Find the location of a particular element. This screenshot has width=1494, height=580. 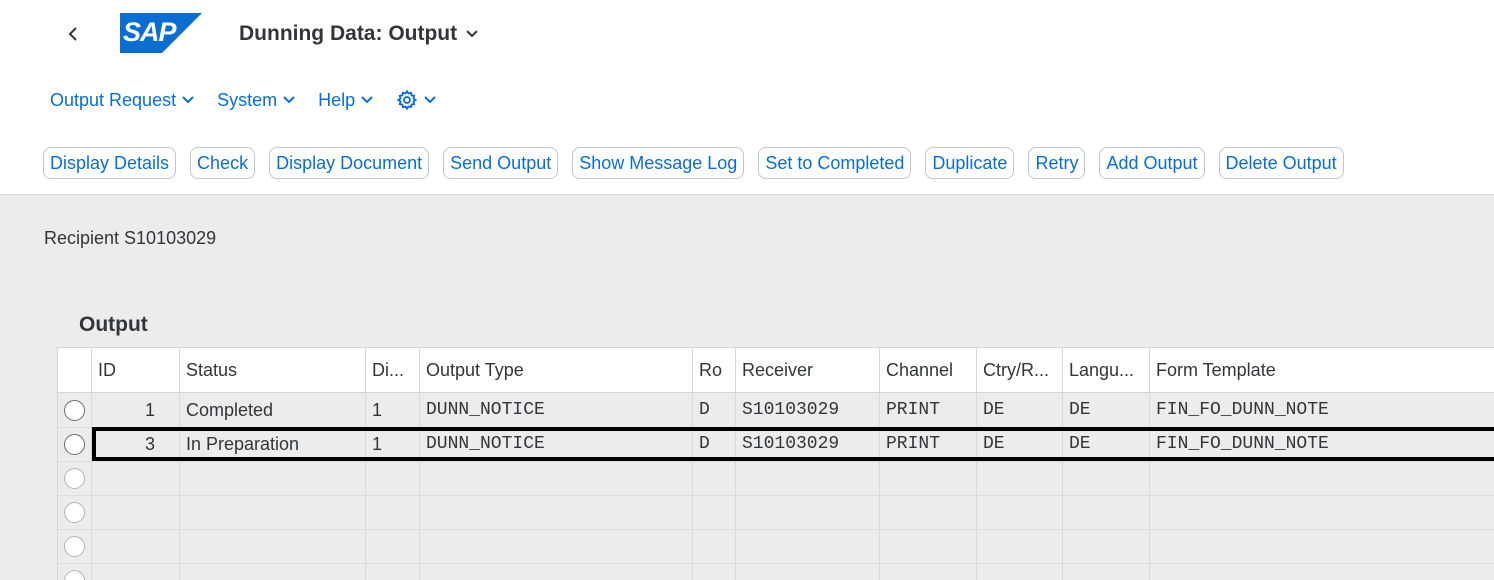

cell-dispatch: 1 is located at coordinates (393, 410).